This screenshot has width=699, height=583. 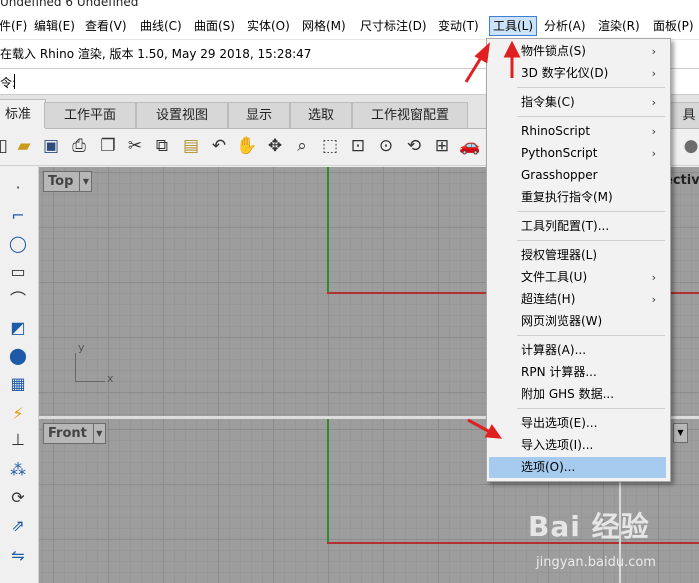 What do you see at coordinates (474, 69) in the screenshot?
I see `arrow-to-tools-menu` at bounding box center [474, 69].